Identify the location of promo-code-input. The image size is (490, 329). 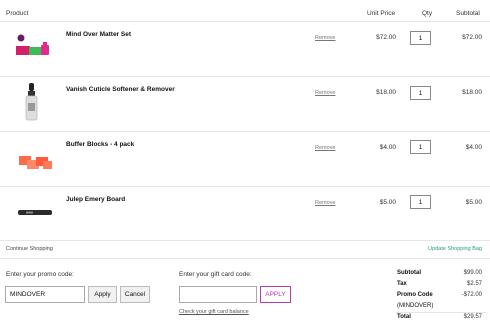
(45, 294).